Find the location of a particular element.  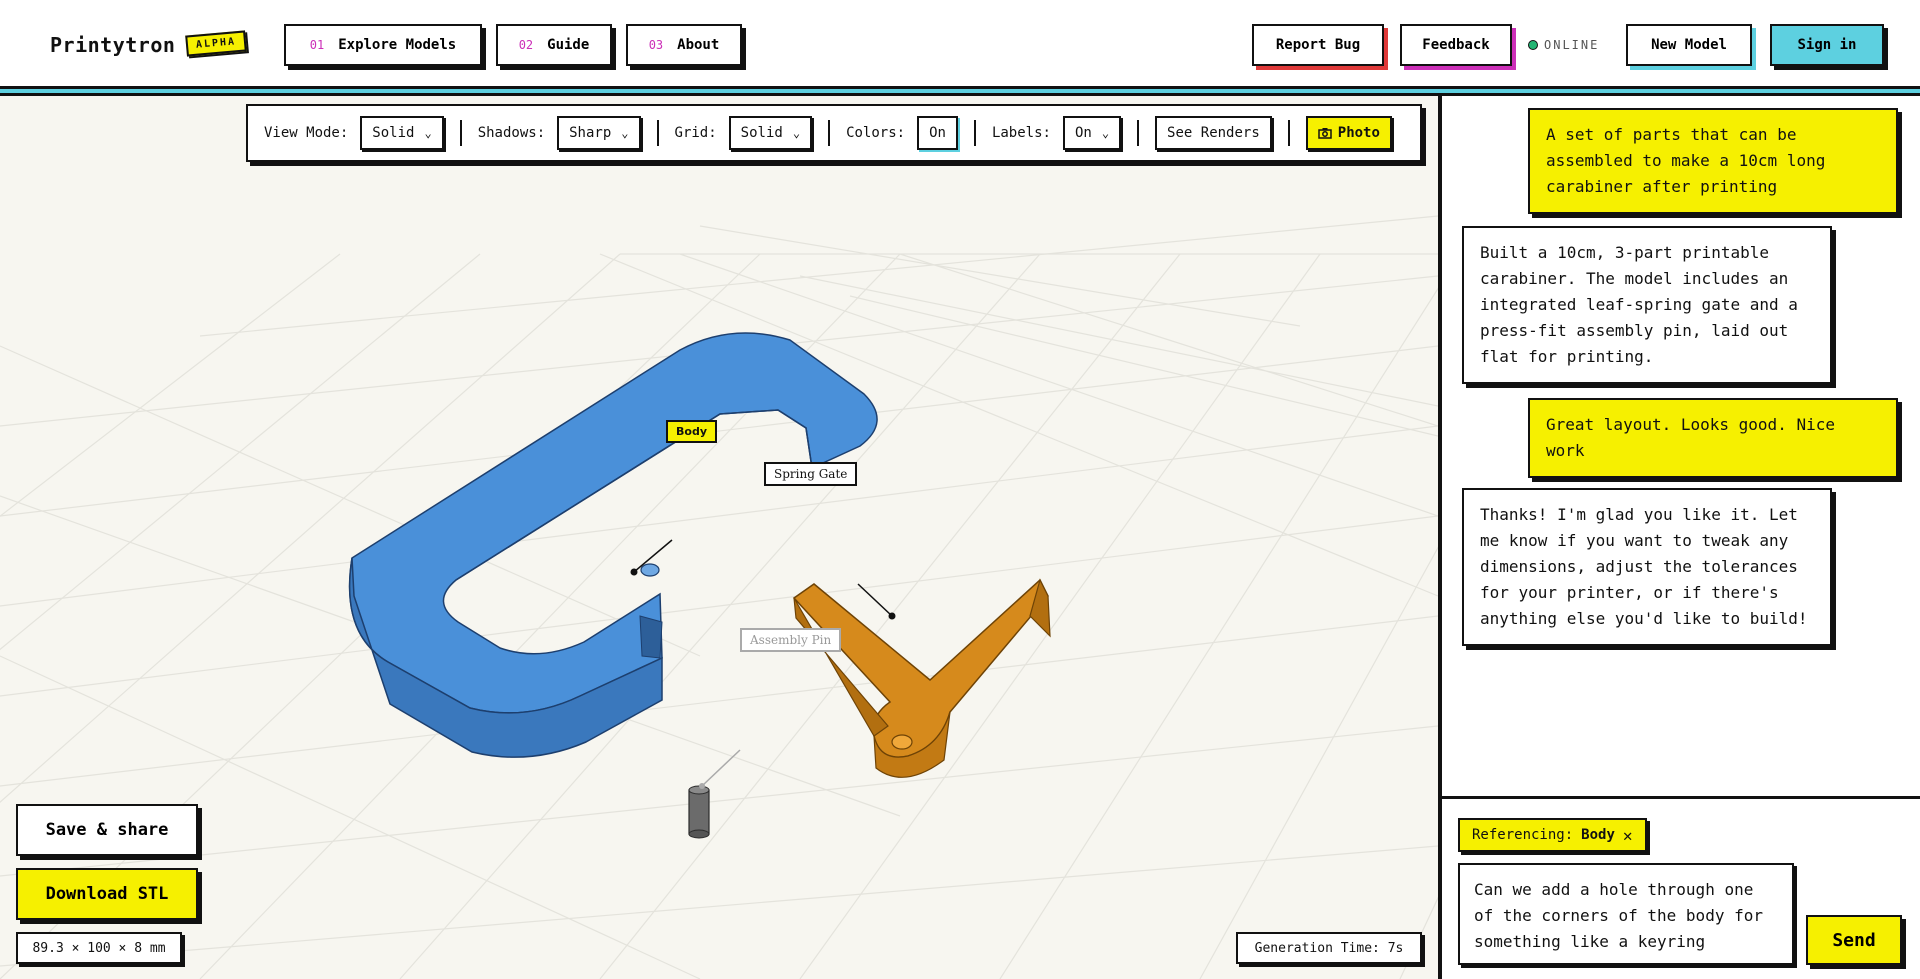

grid-value: Solid is located at coordinates (761, 133).